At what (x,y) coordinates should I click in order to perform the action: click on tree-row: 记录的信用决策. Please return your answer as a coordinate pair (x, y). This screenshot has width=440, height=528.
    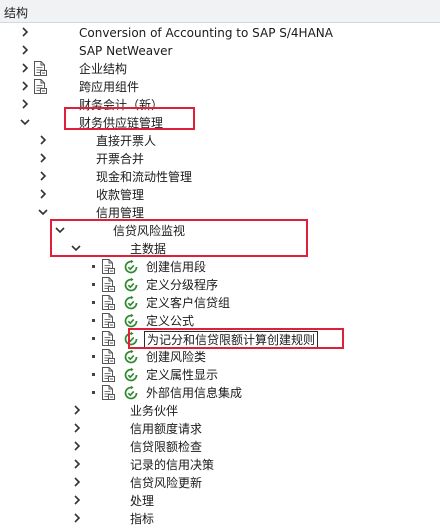
    Looking at the image, I should click on (220, 465).